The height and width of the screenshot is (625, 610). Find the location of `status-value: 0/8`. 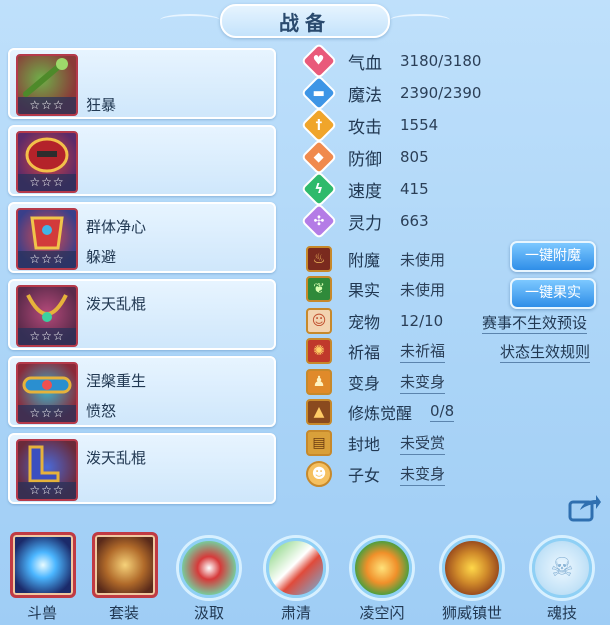

status-value: 0/8 is located at coordinates (442, 412).